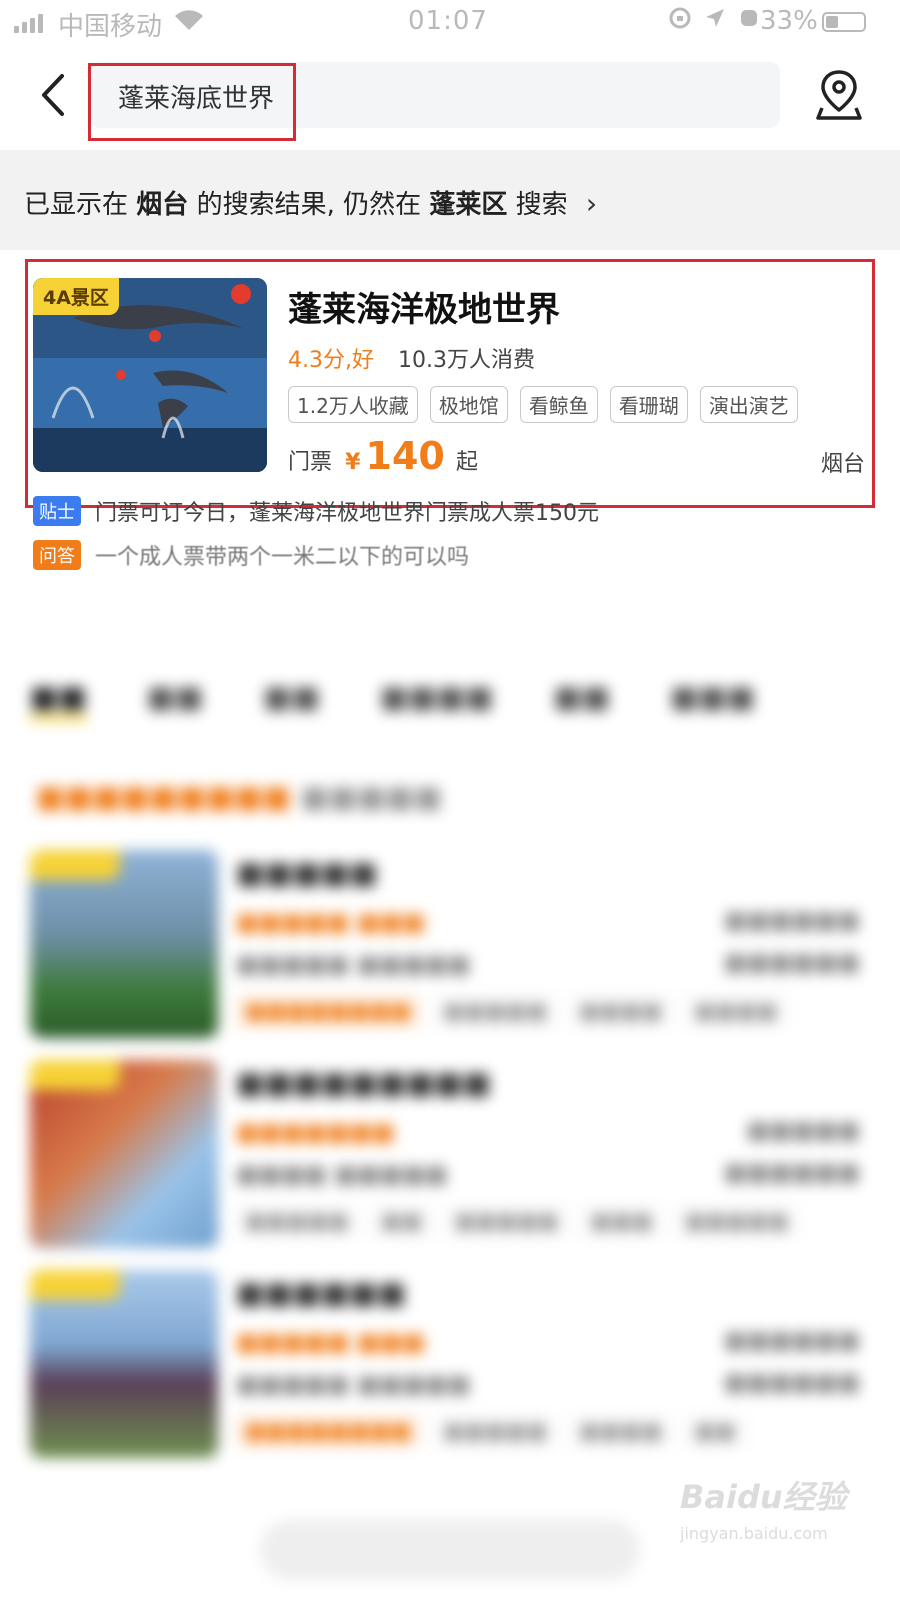  Describe the element at coordinates (466, 360) in the screenshot. I see `consumer-count: 10.3万人消费` at that location.